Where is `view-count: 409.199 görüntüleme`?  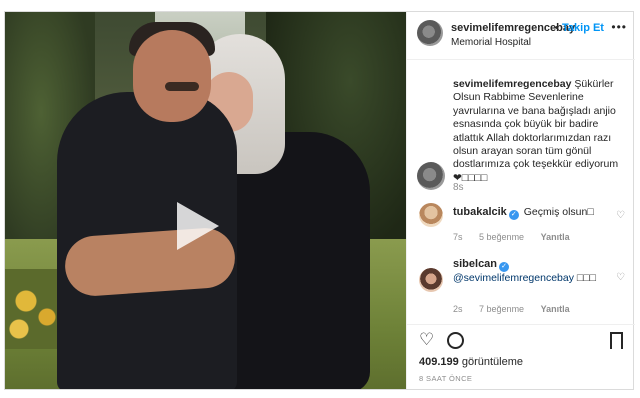
view-count: 409.199 görüntüleme is located at coordinates (471, 362).